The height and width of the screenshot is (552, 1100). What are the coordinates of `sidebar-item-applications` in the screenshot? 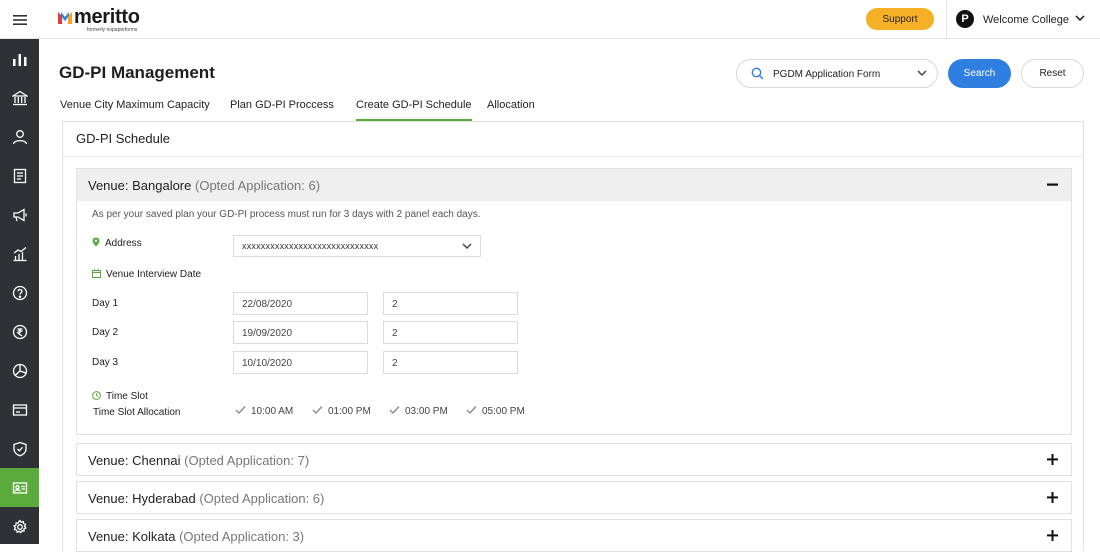 It's located at (19, 175).